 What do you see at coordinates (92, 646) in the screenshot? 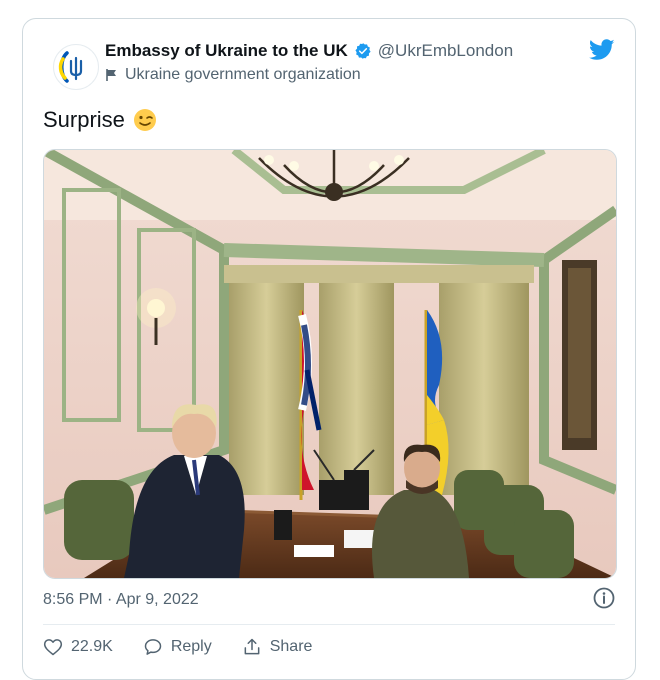
I see `like-count: 22.9K` at bounding box center [92, 646].